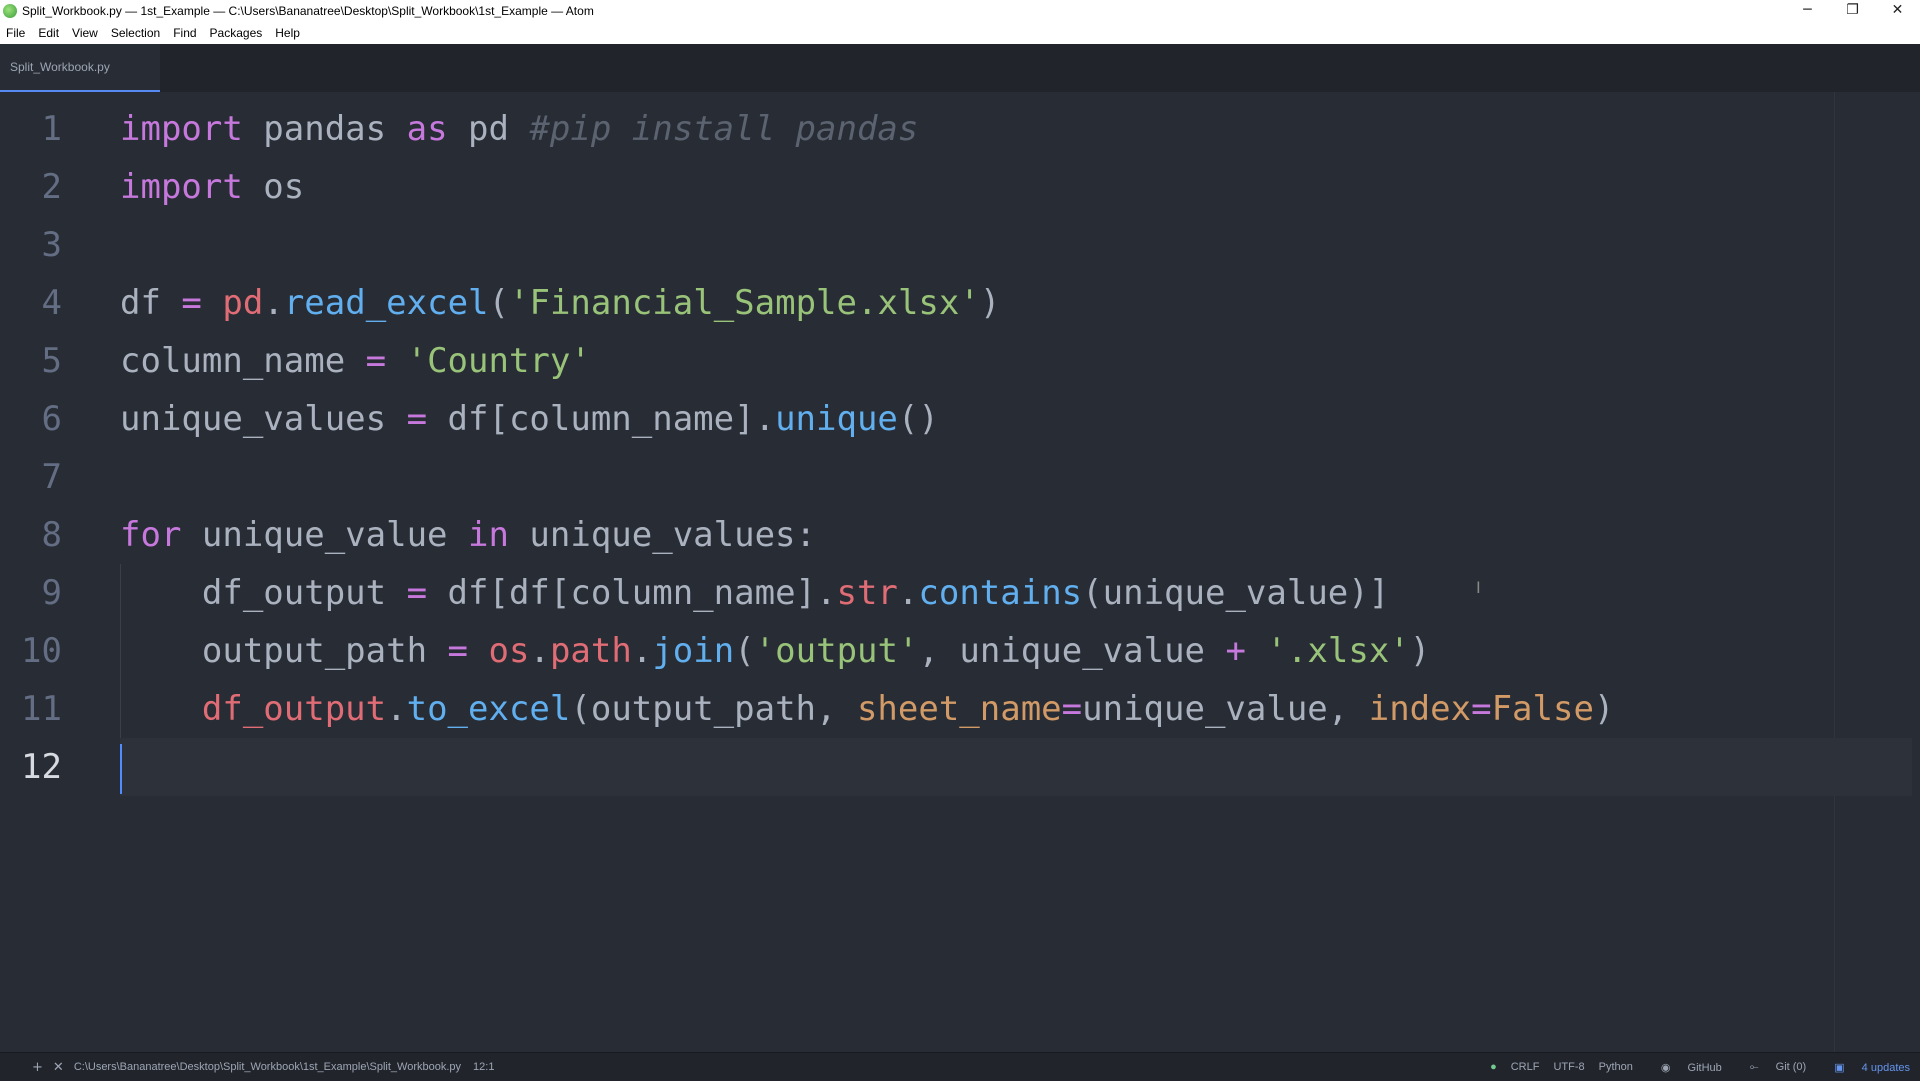 The height and width of the screenshot is (1081, 1920). I want to click on keyword-argument: index, so click(1420, 709).